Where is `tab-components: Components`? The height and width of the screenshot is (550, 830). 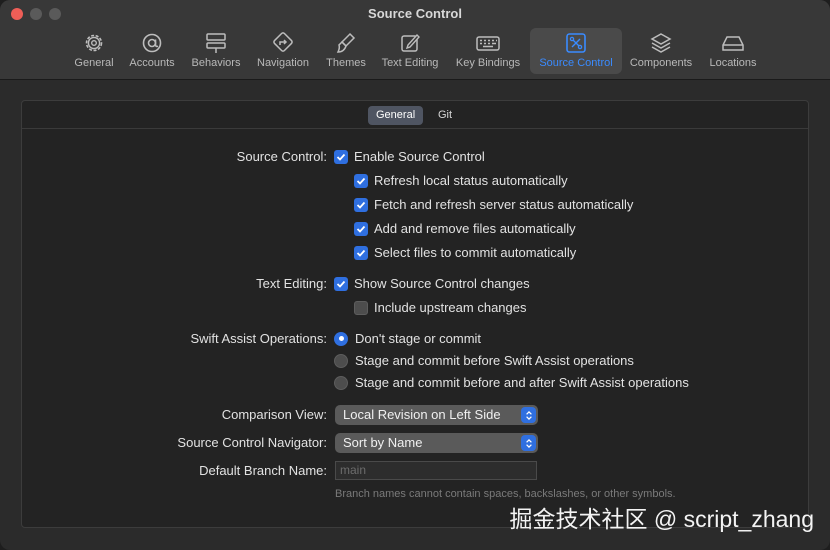
tab-components: Components is located at coordinates (661, 51).